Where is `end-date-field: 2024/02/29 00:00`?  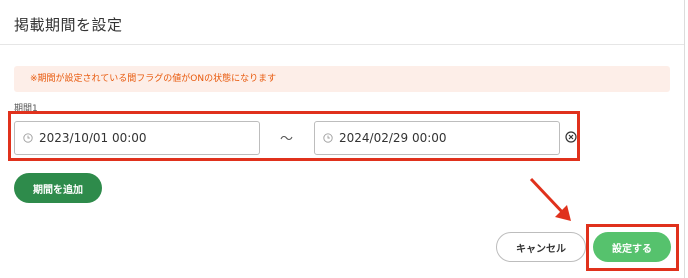
end-date-field: 2024/02/29 00:00 is located at coordinates (437, 138).